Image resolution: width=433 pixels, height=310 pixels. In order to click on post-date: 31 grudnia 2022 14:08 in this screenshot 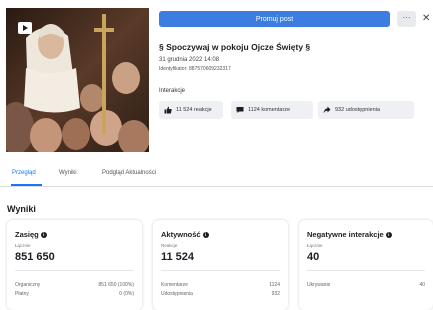, I will do `click(189, 60)`.